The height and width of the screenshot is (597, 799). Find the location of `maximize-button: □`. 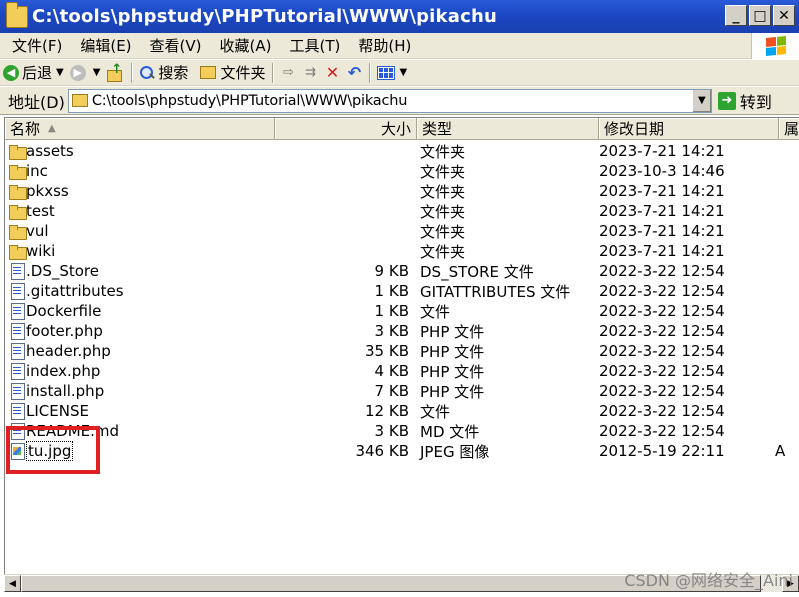

maximize-button: □ is located at coordinates (760, 15).